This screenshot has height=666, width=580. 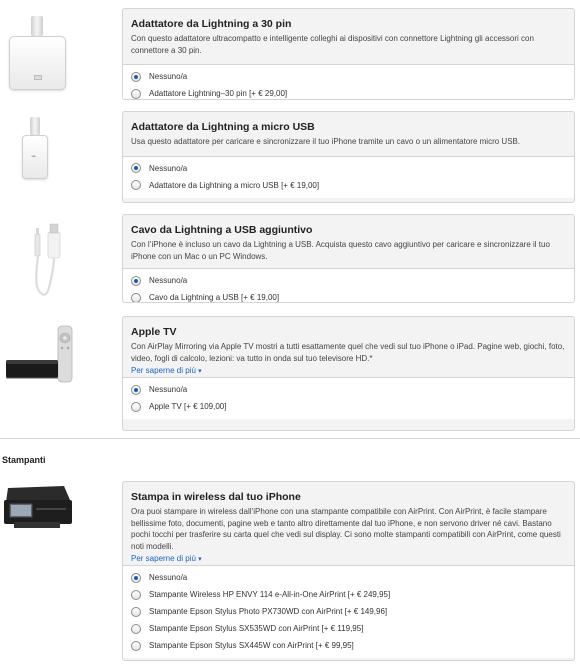 I want to click on accessory-options: Nessuno/a Apple TV [+ € 109,00], so click(x=348, y=398).